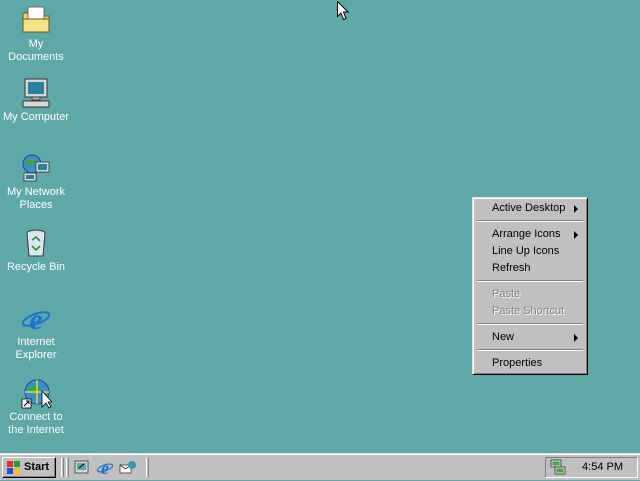 The image size is (640, 481). I want to click on folder-documents-icon, so click(36, 20).